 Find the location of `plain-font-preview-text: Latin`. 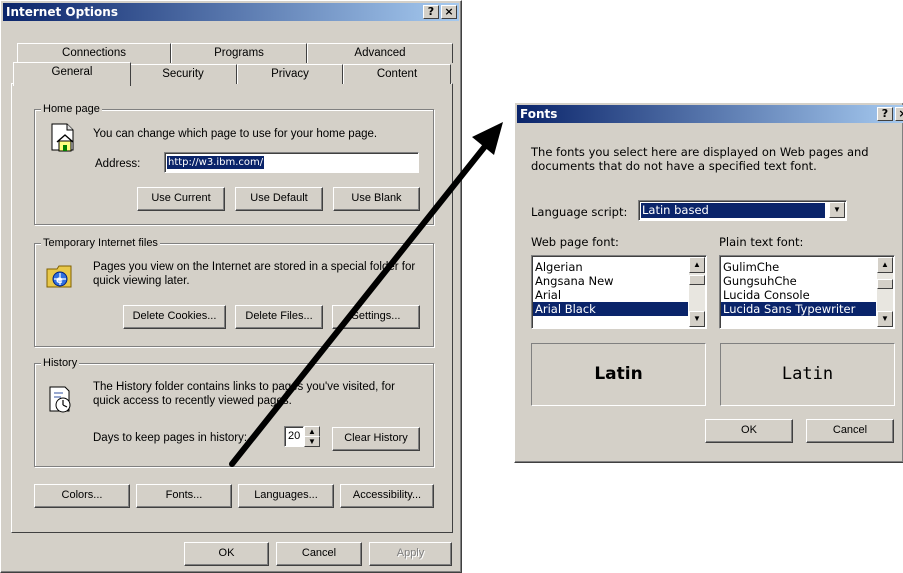

plain-font-preview-text: Latin is located at coordinates (807, 374).